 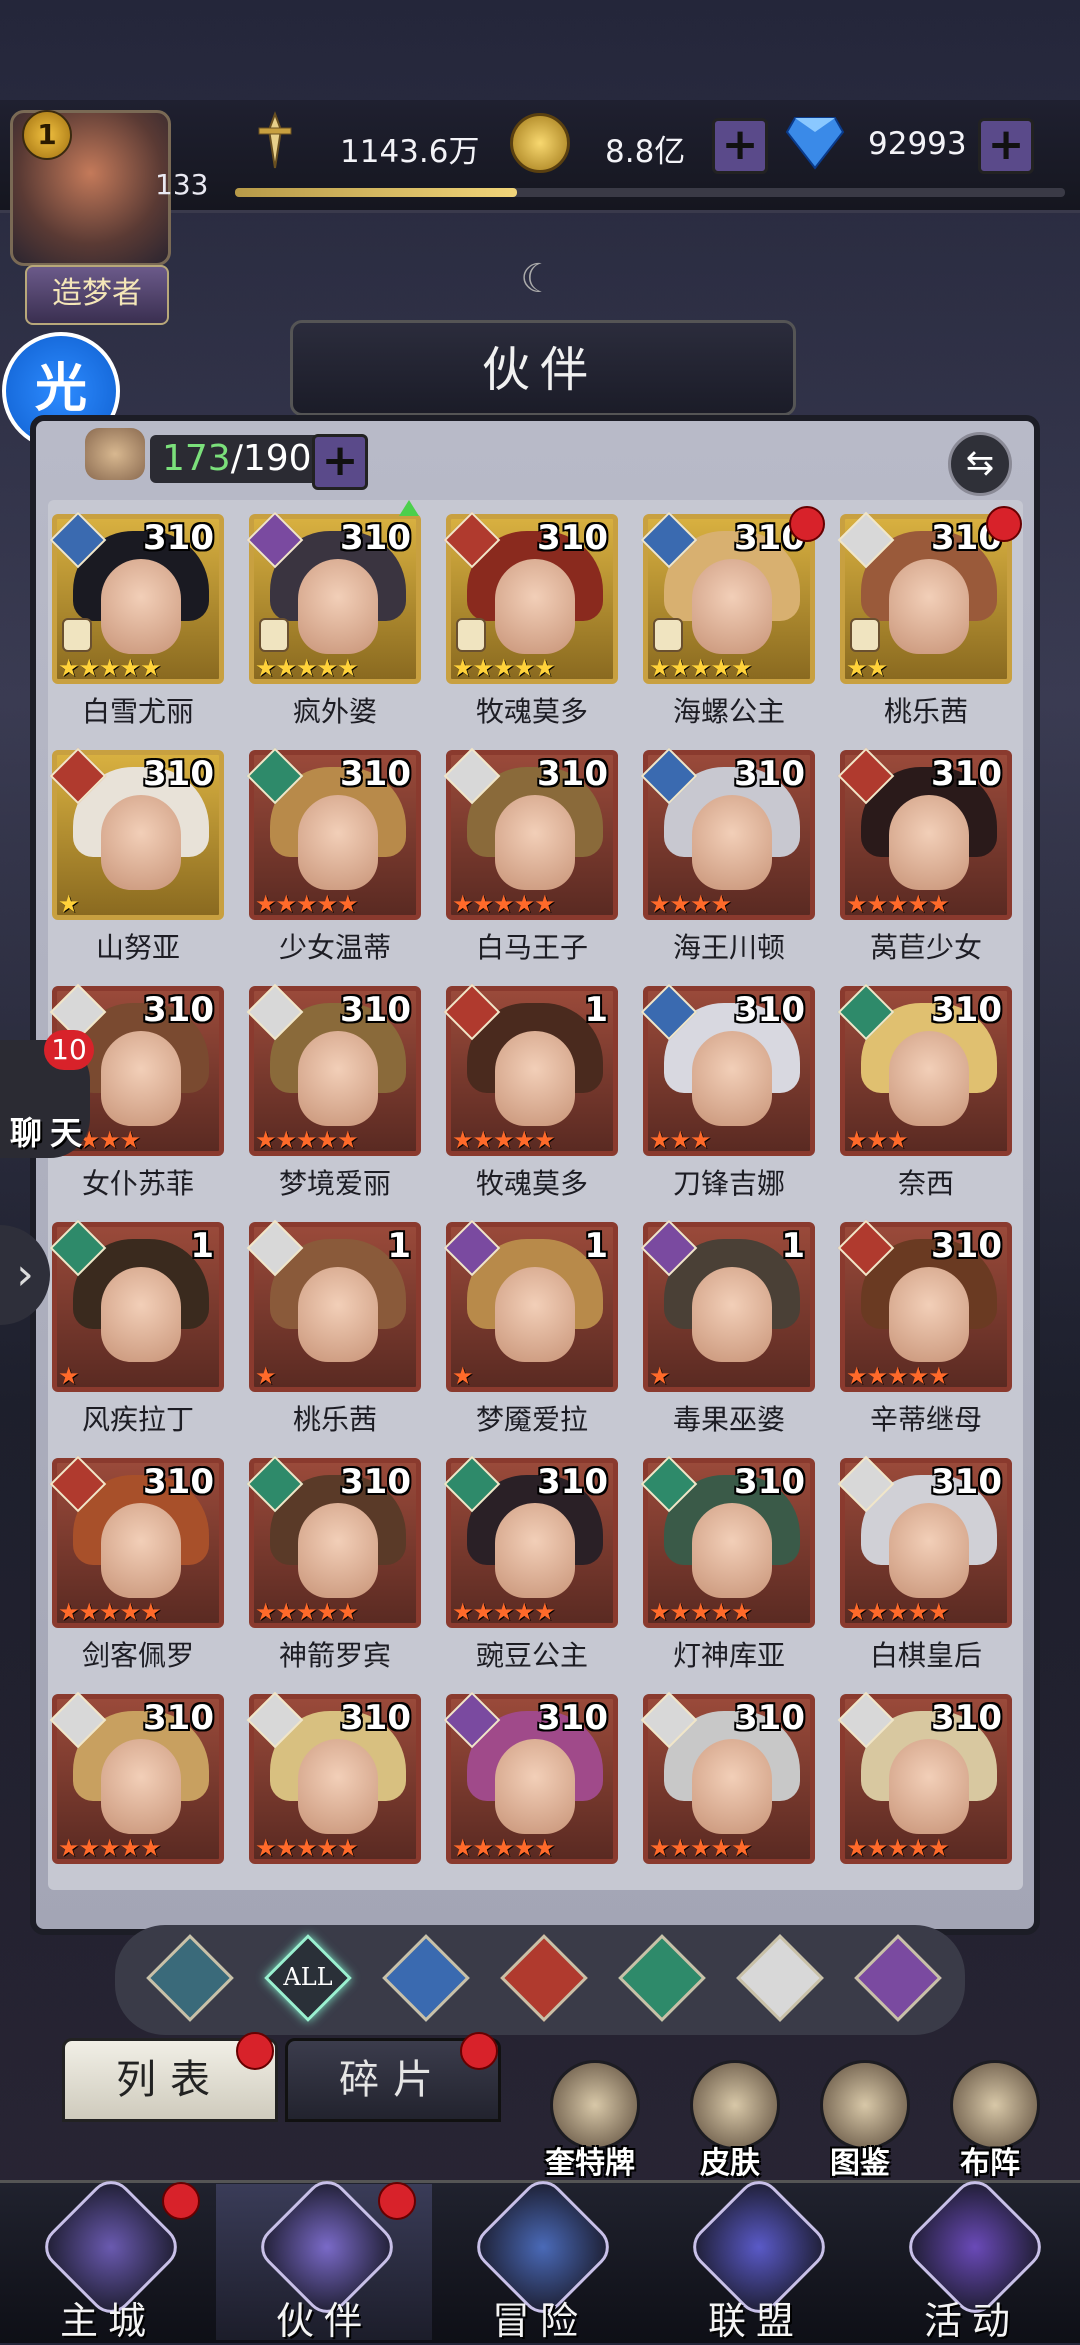 What do you see at coordinates (531, 1183) in the screenshot?
I see `partner-name: 牧魂莫多` at bounding box center [531, 1183].